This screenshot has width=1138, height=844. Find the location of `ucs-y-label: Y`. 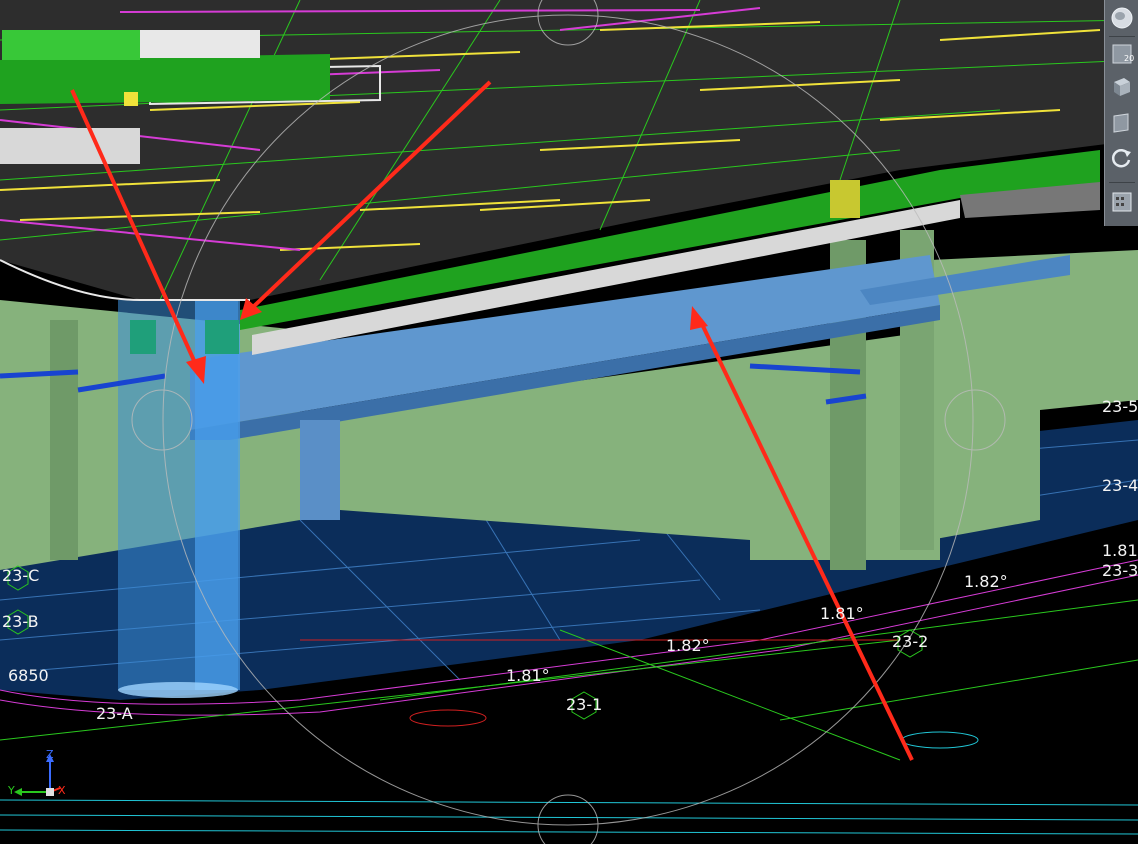

ucs-y-label: Y is located at coordinates (11, 790).